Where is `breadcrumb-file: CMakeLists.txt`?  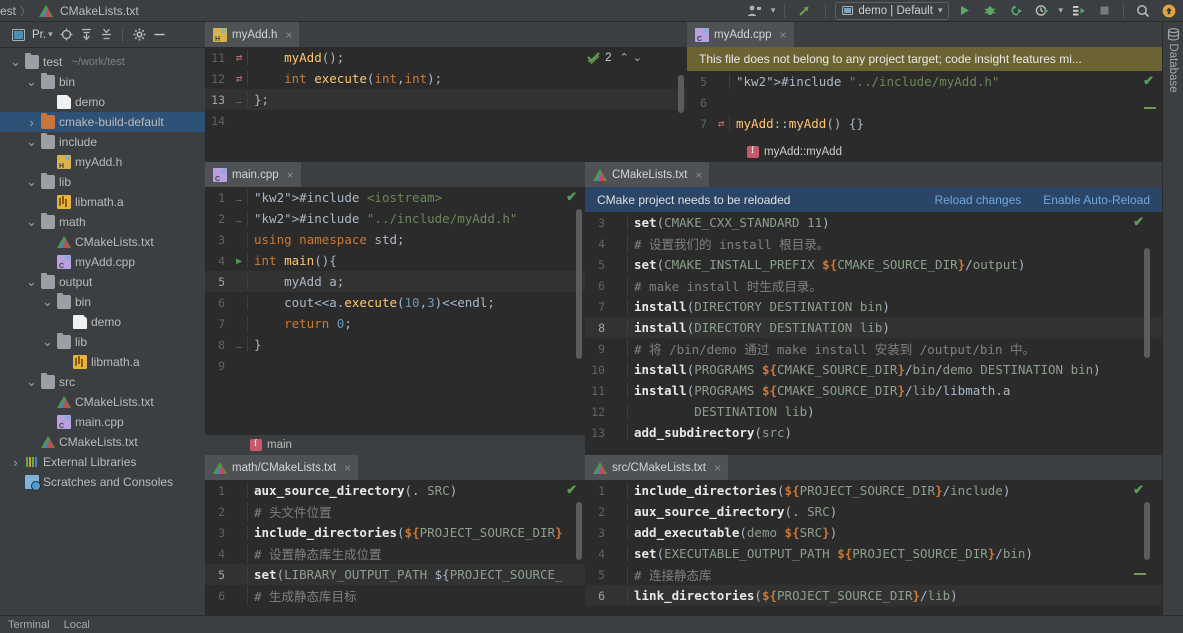
breadcrumb-file: CMakeLists.txt is located at coordinates (99, 11).